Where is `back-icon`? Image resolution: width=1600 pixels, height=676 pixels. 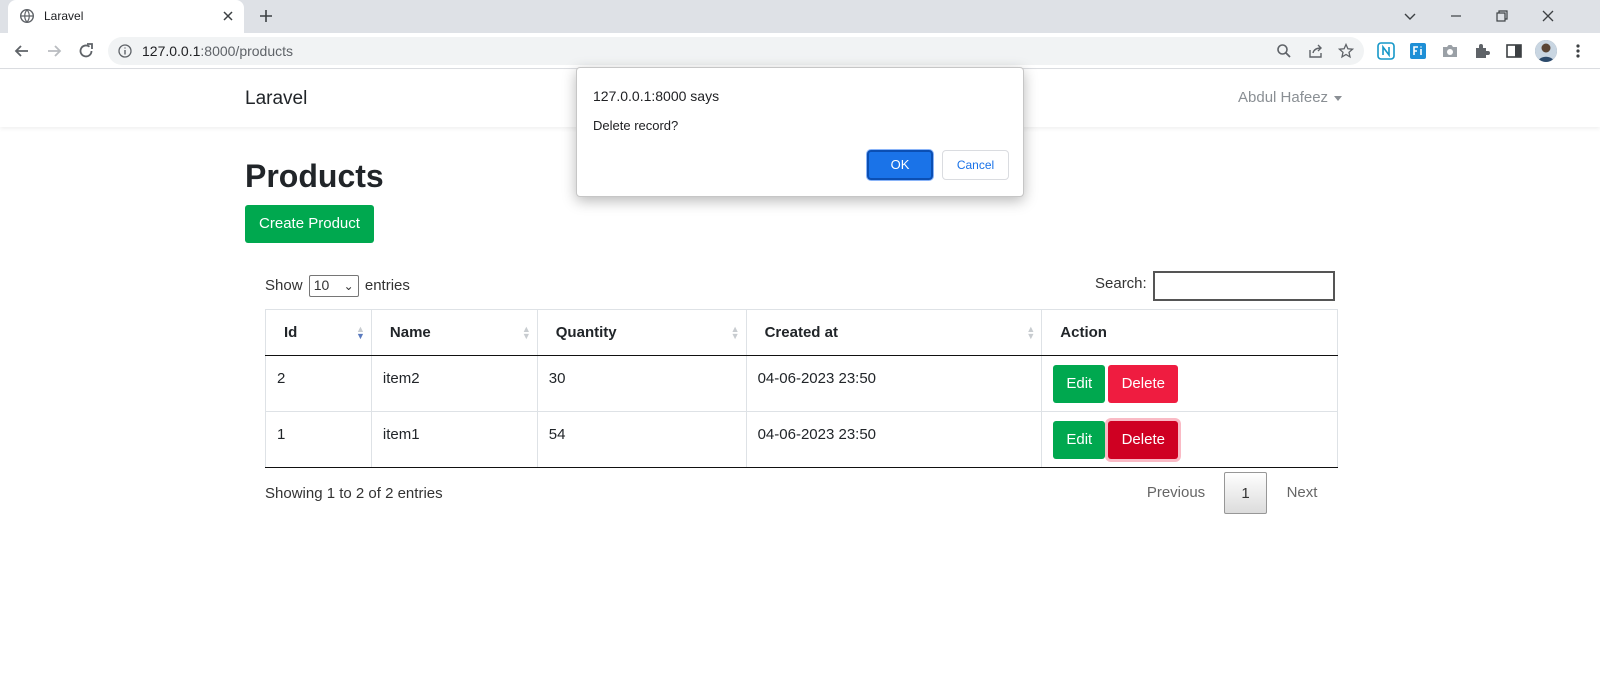 back-icon is located at coordinates (22, 51).